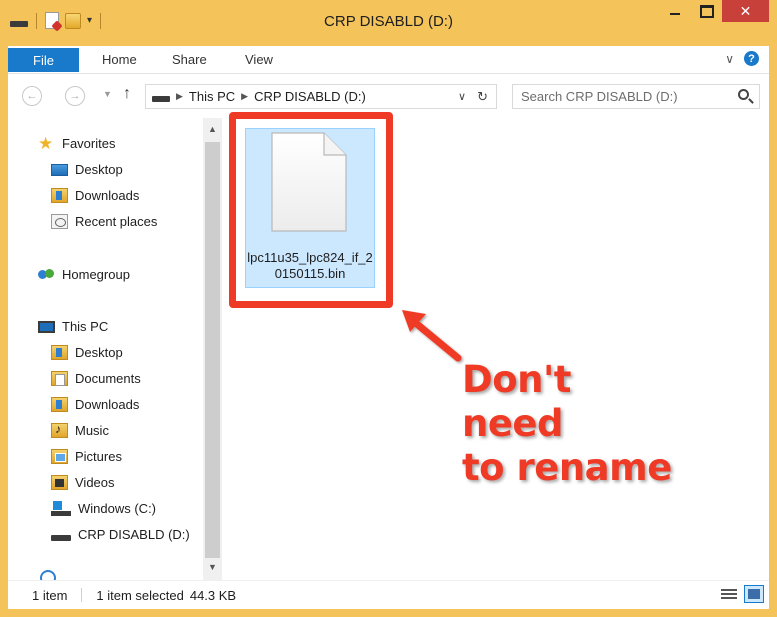 The height and width of the screenshot is (617, 777). What do you see at coordinates (82, 595) in the screenshot?
I see `status-divider` at bounding box center [82, 595].